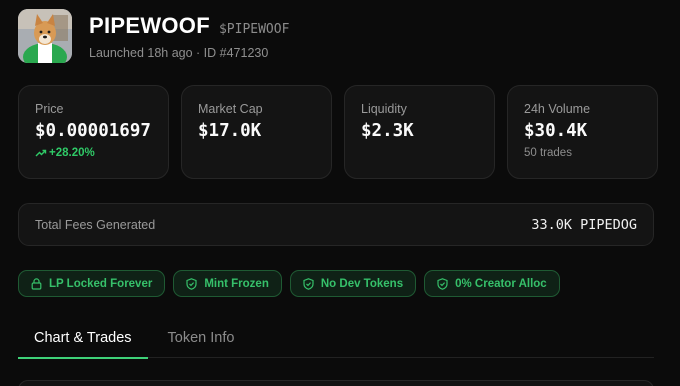  I want to click on shiba-dog-avatar-icon, so click(45, 36).